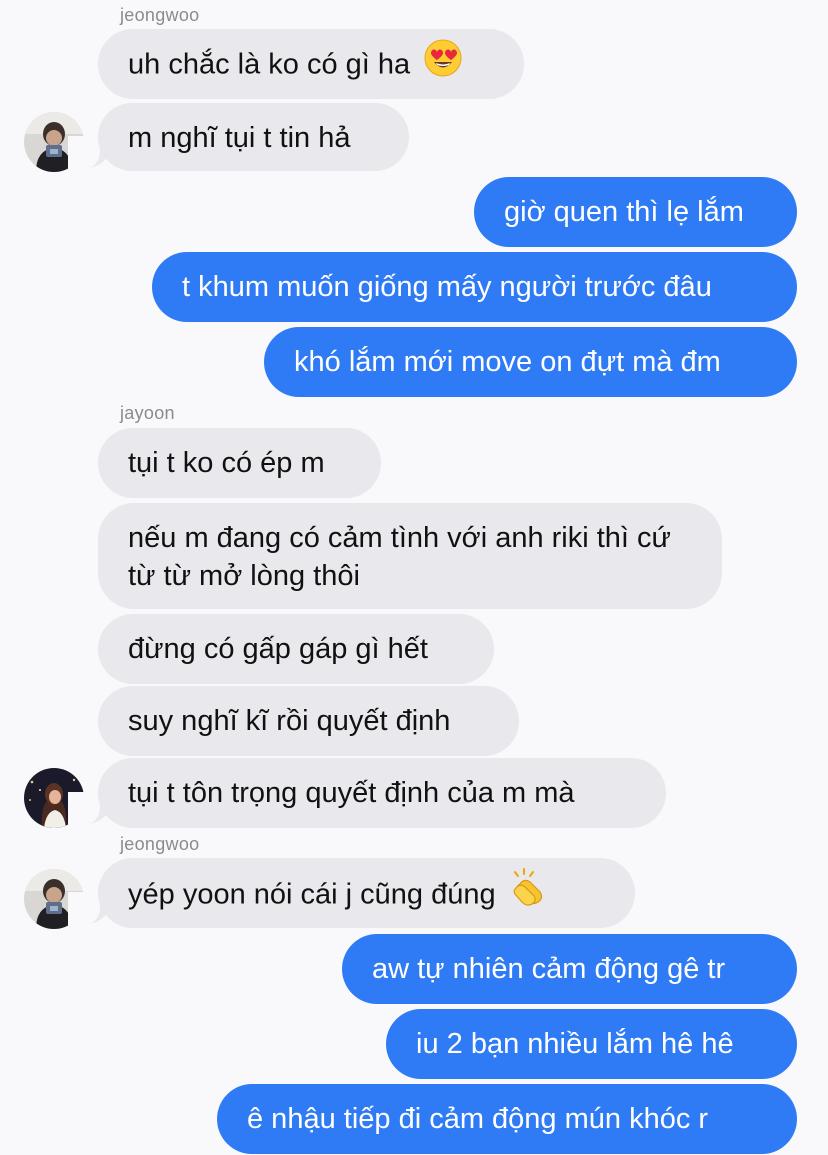 The width and height of the screenshot is (828, 1155). What do you see at coordinates (312, 894) in the screenshot?
I see `message-text: yép yoon nói cái j cũng đúng` at bounding box center [312, 894].